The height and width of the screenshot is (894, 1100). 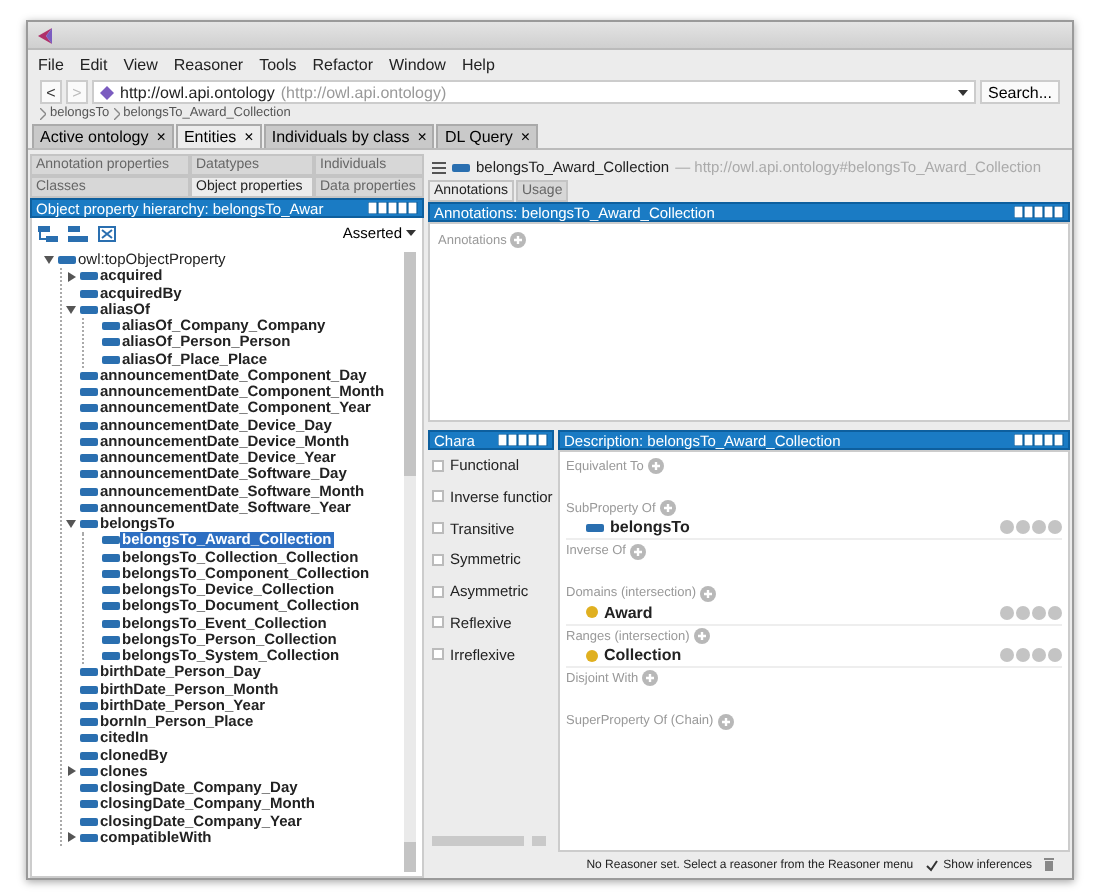 I want to click on workspace-tab: DL Query ×, so click(x=487, y=136).